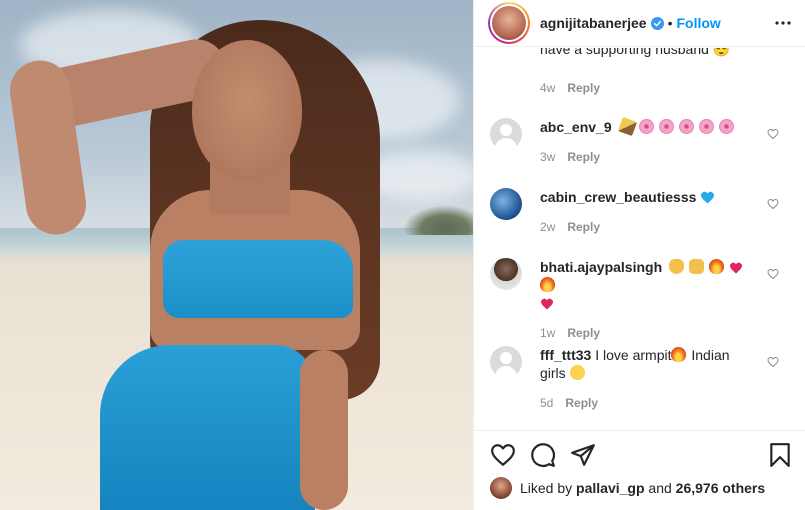  I want to click on comment-time: 2w, so click(548, 227).